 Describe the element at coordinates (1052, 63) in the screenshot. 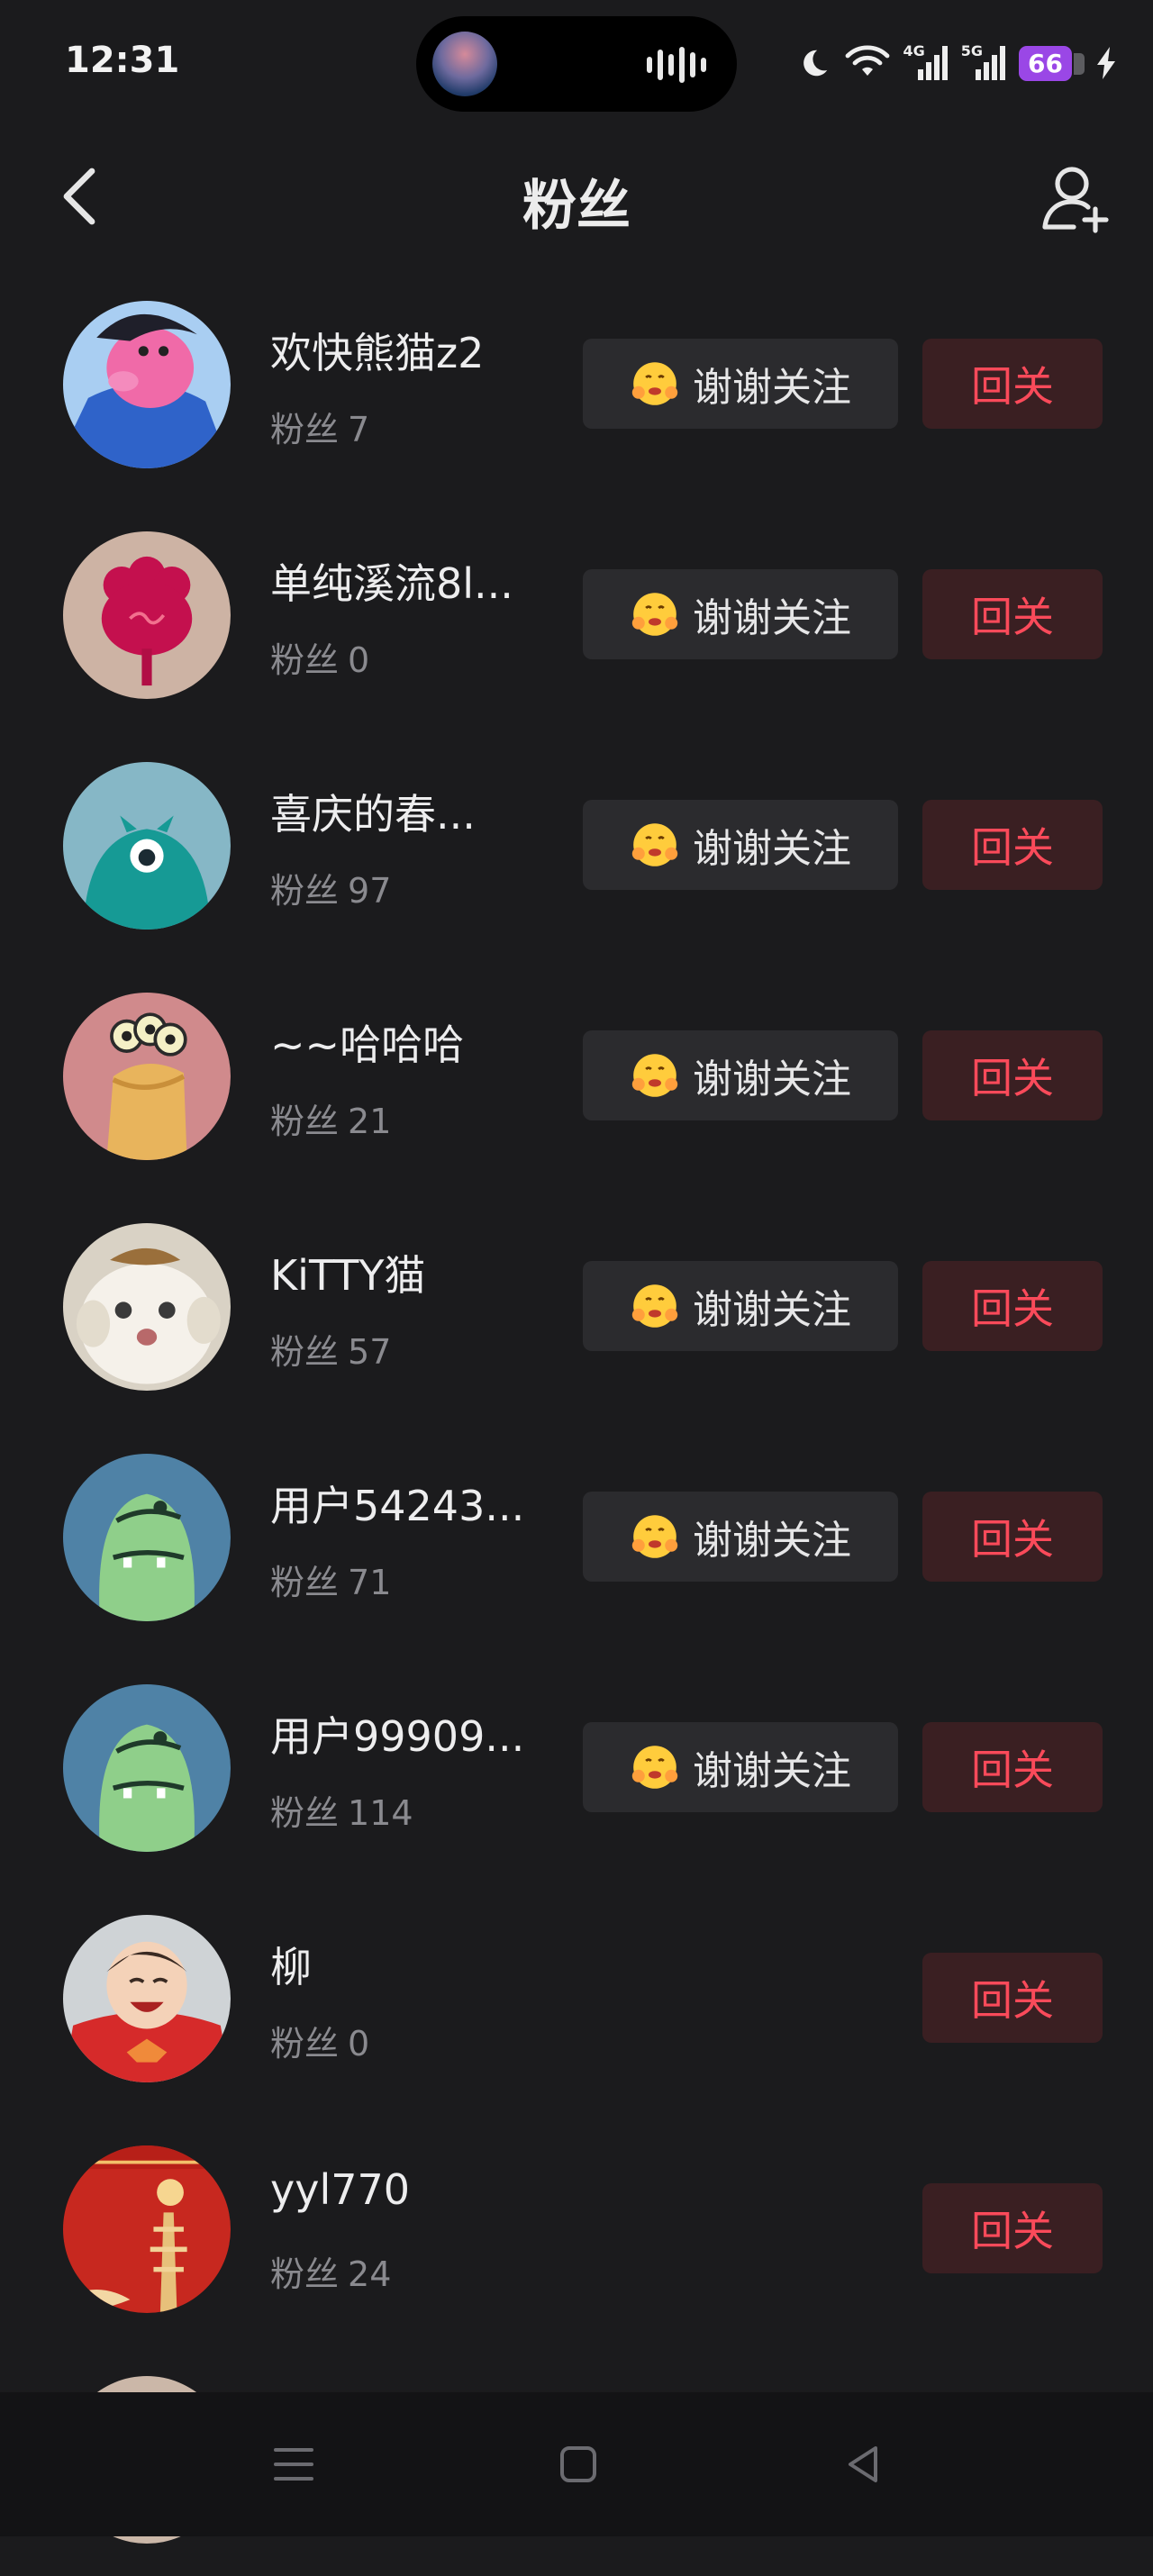

I see `battery-indicator: 66` at that location.